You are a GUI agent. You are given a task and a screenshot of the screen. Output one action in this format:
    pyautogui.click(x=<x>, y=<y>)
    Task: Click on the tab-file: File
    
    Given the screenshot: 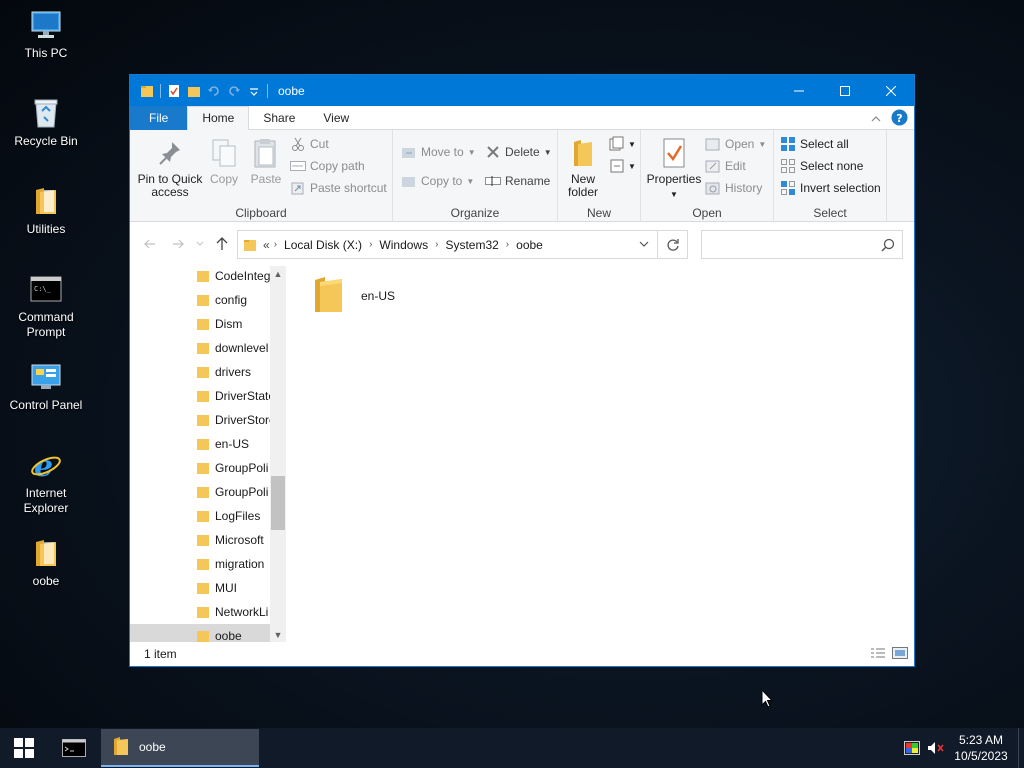 What is the action you would take?
    pyautogui.click(x=159, y=117)
    